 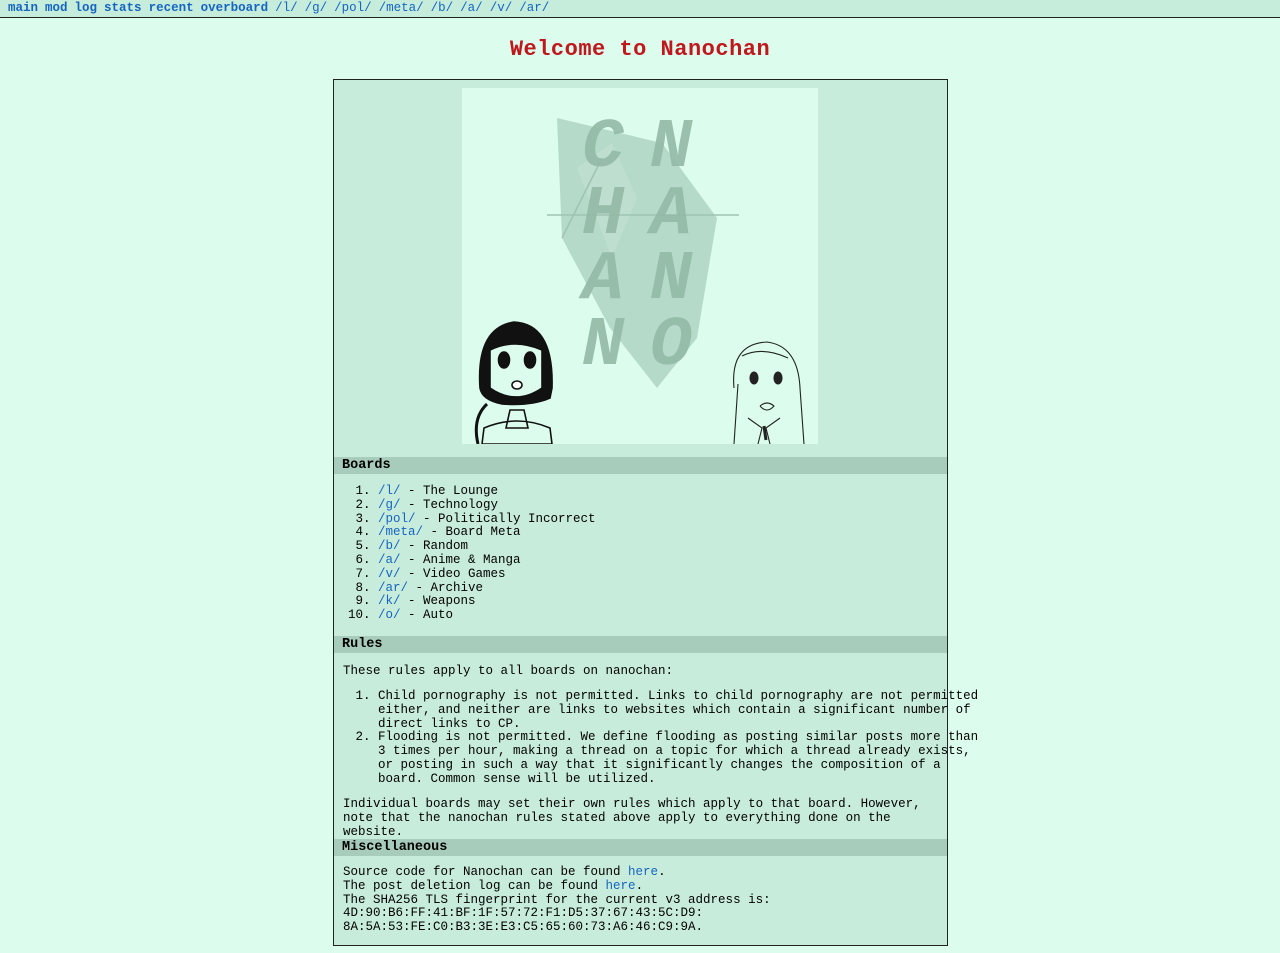 What do you see at coordinates (389, 615) in the screenshot?
I see `board-link: /o/` at bounding box center [389, 615].